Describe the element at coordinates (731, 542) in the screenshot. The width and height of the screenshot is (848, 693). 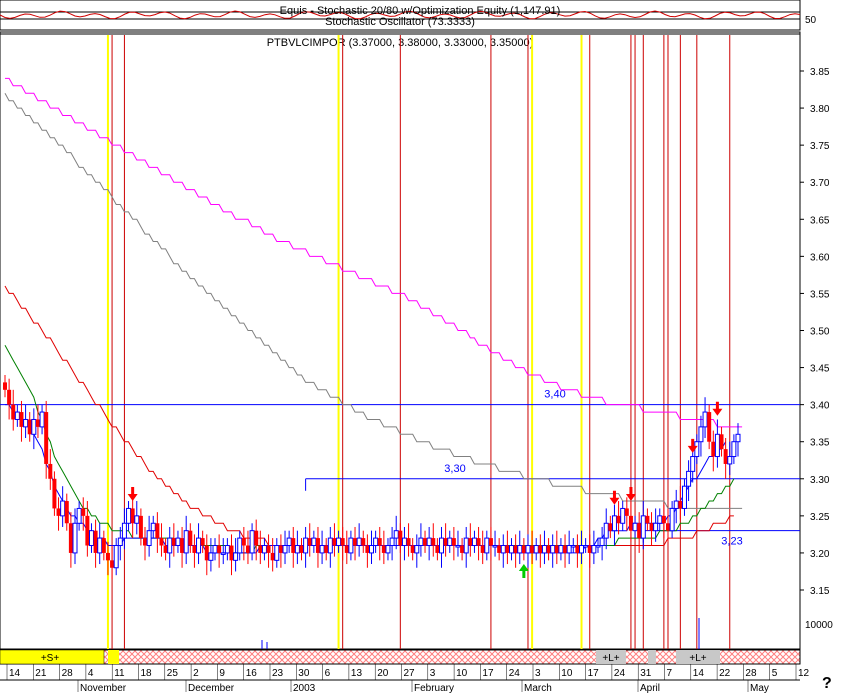
I see `level-label: 3,23` at that location.